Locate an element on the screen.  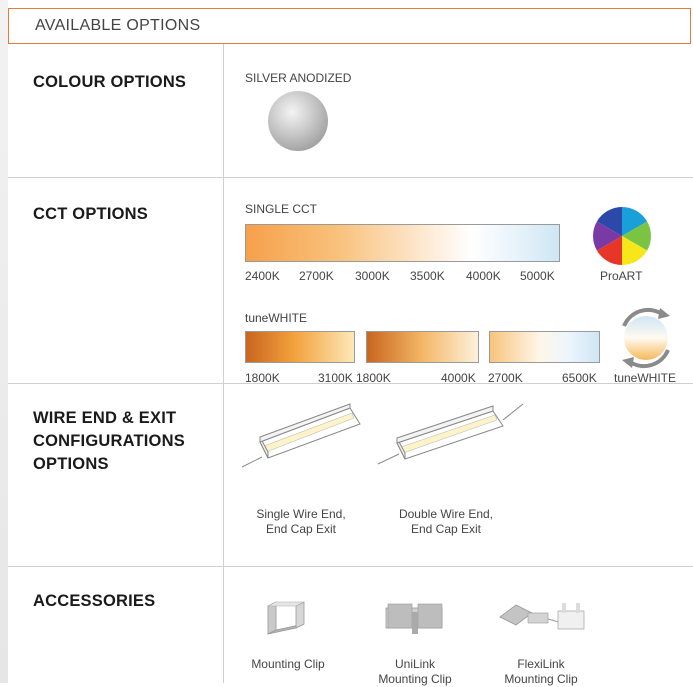
proart-label: ProART is located at coordinates (621, 276).